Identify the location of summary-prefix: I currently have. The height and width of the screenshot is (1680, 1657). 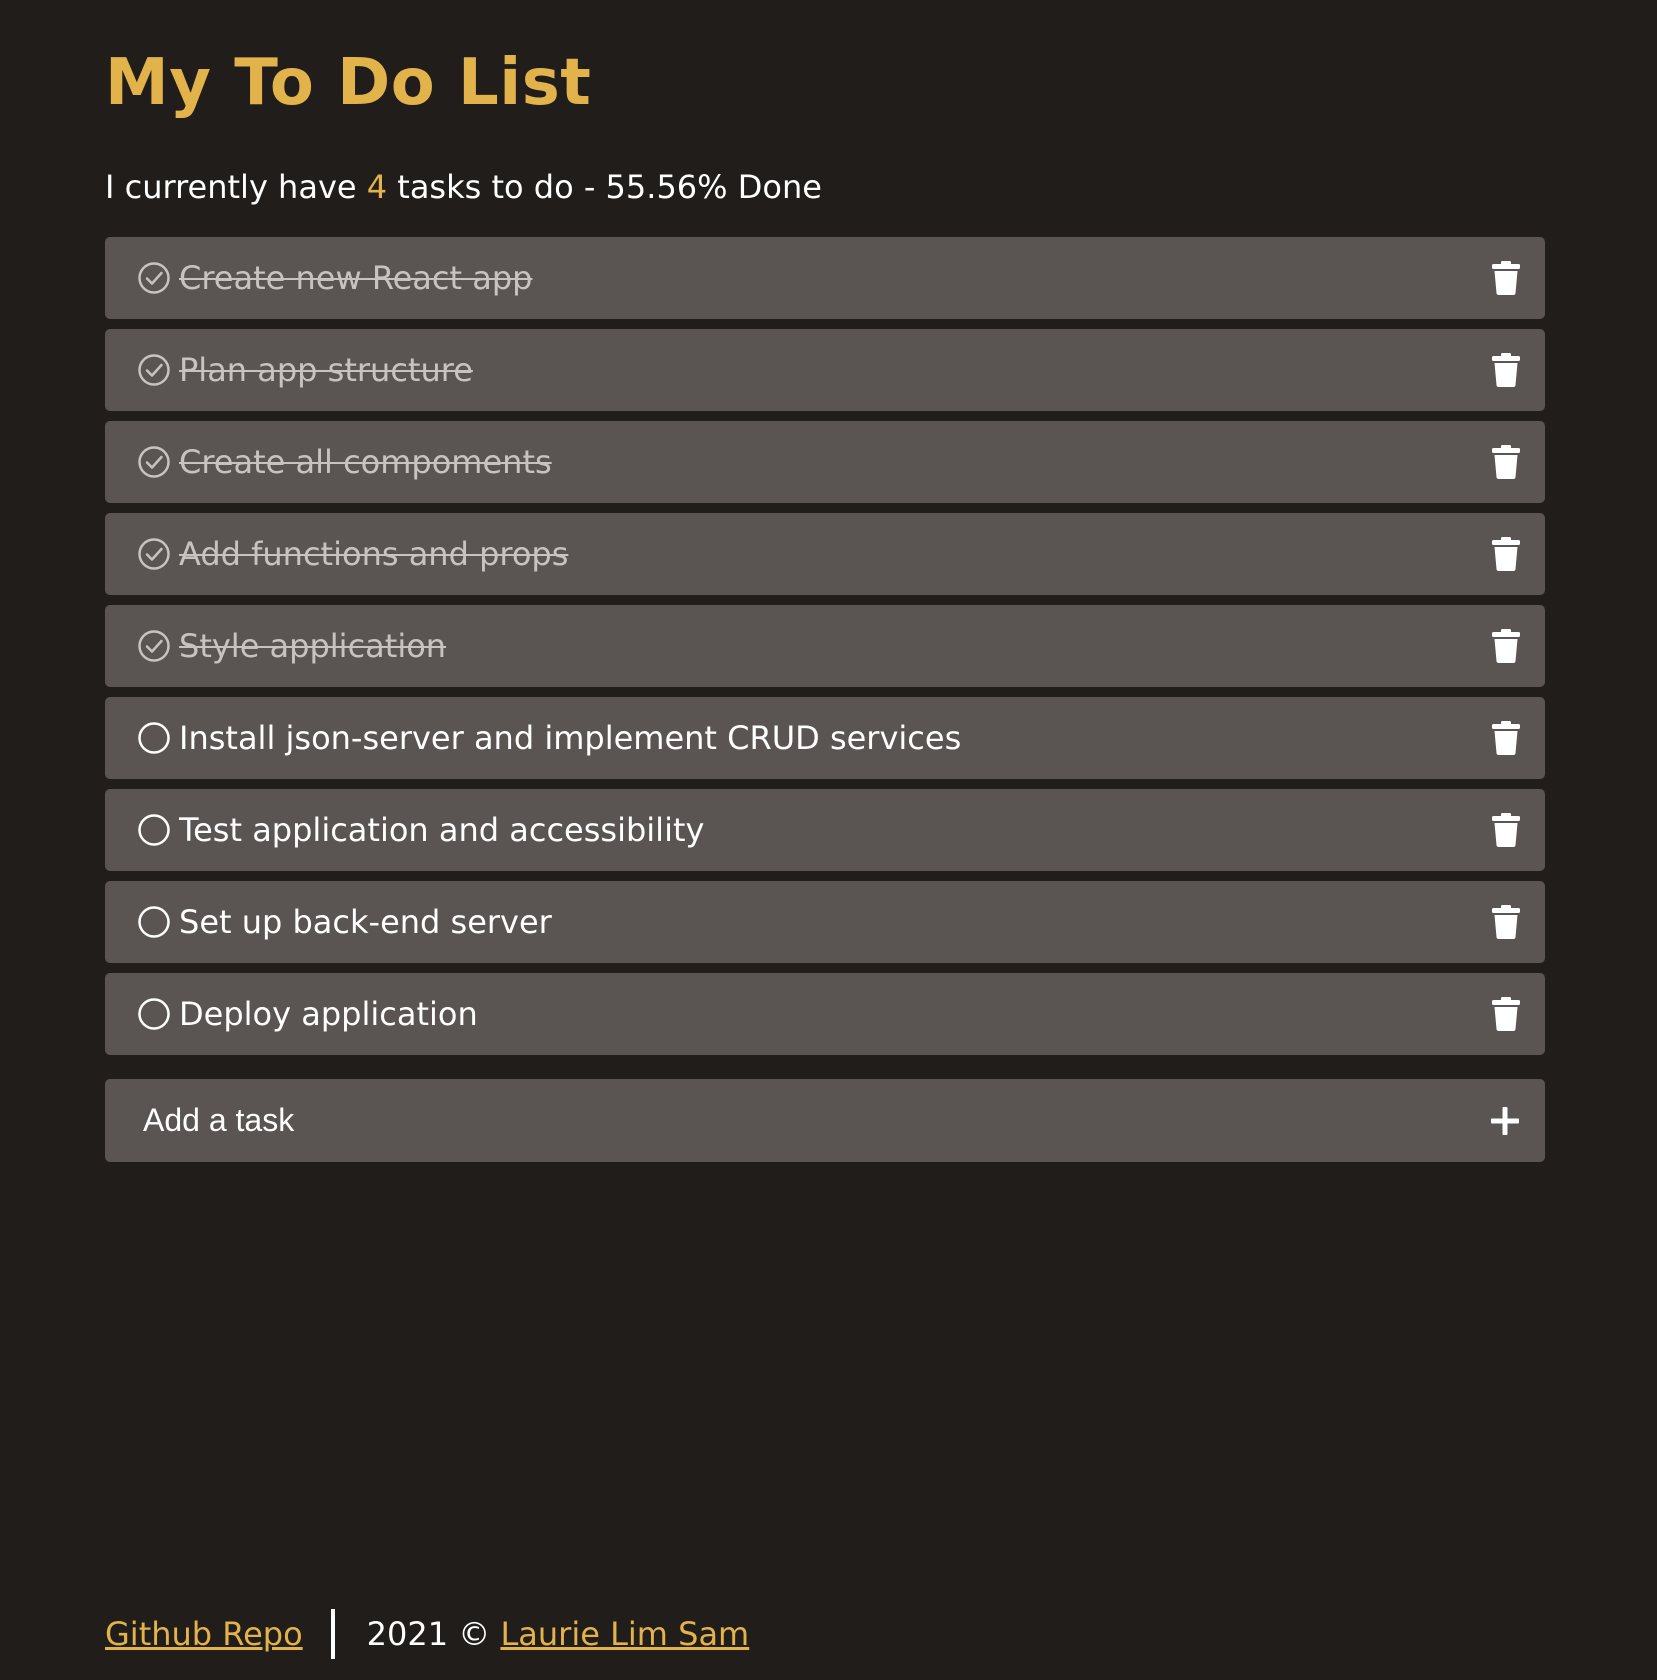
(236, 187).